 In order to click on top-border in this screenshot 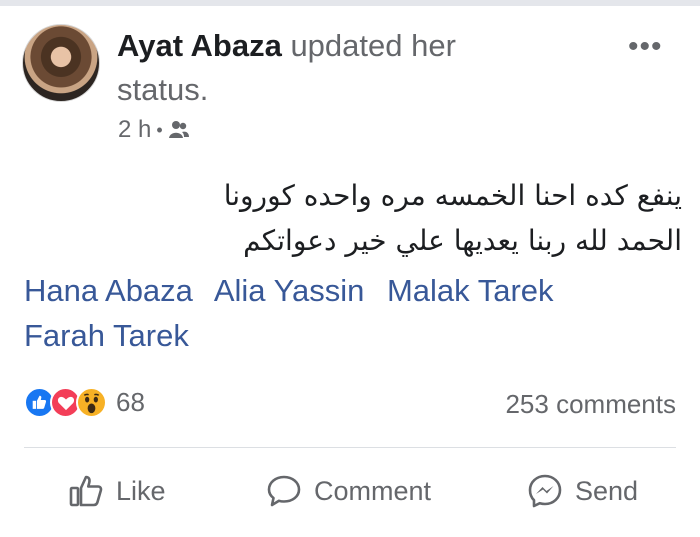, I will do `click(350, 6)`.